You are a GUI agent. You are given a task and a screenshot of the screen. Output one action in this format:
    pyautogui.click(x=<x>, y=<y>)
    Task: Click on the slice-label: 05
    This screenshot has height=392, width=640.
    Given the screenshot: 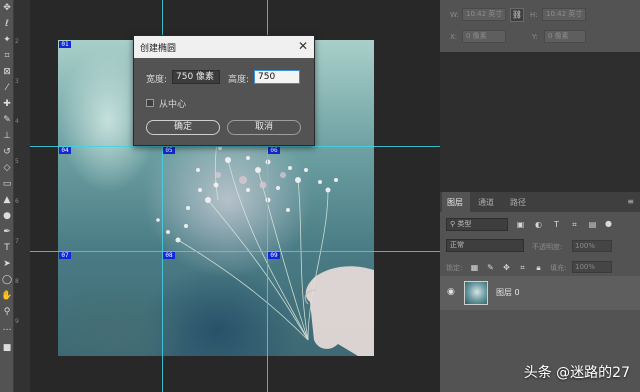 What is the action you would take?
    pyautogui.click(x=169, y=150)
    